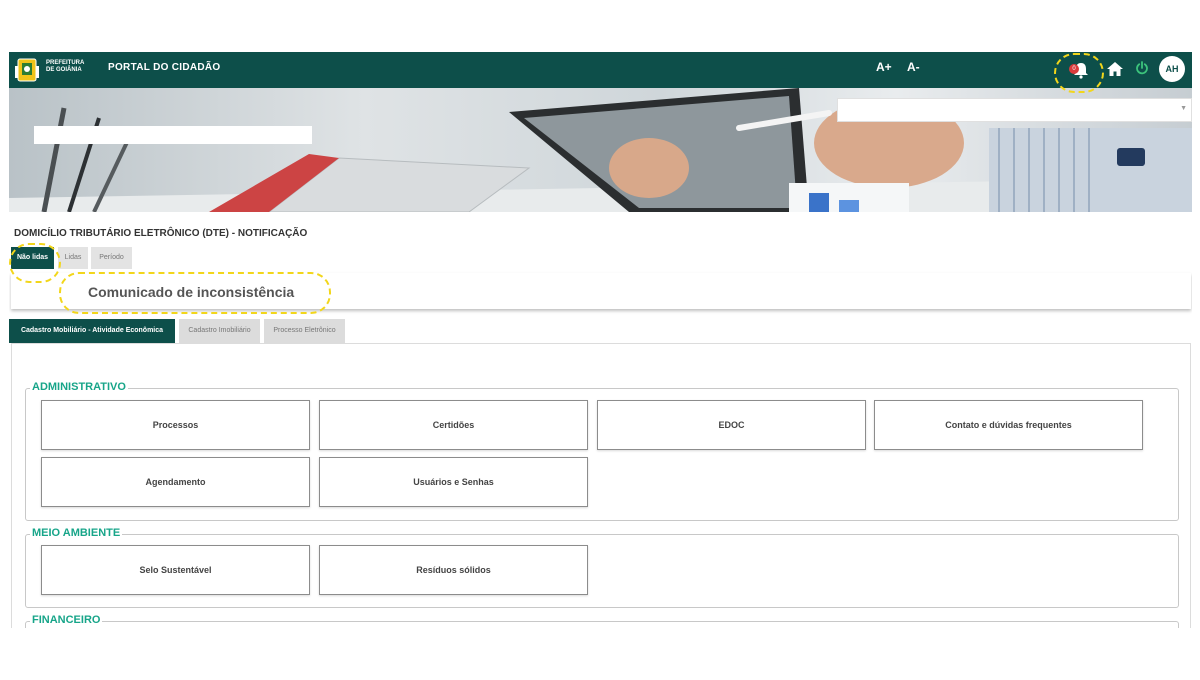 The width and height of the screenshot is (1200, 680). Describe the element at coordinates (1014, 110) in the screenshot. I see `banner-select: ▼` at that location.